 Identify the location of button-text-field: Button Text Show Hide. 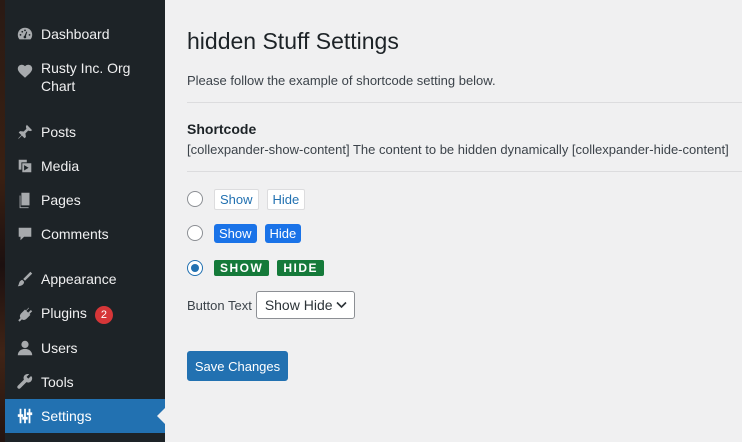
(271, 305).